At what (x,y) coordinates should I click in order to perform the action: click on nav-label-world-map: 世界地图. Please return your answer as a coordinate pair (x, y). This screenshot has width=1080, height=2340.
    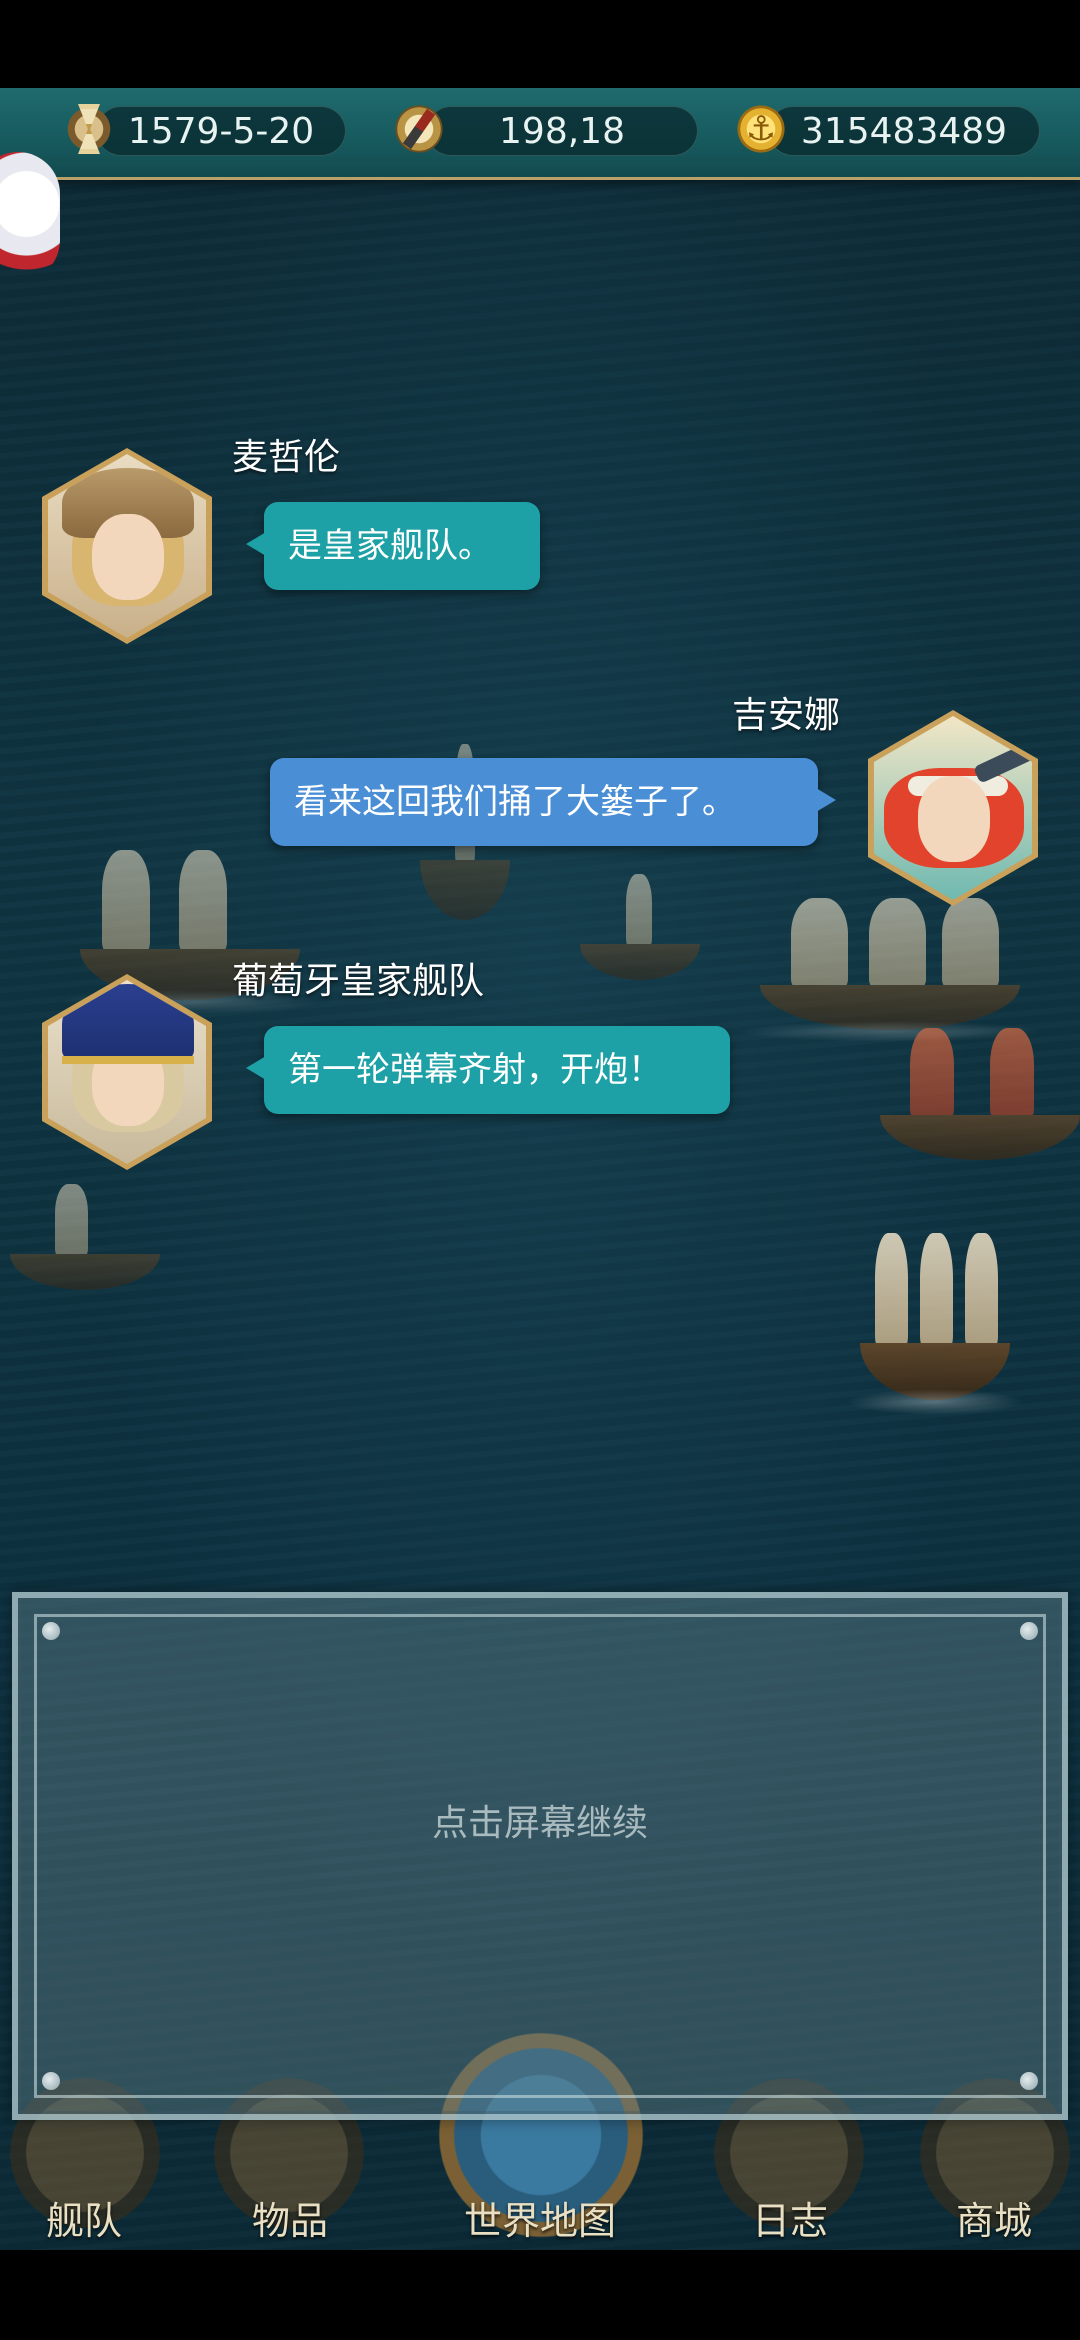
    Looking at the image, I should click on (540, 2217).